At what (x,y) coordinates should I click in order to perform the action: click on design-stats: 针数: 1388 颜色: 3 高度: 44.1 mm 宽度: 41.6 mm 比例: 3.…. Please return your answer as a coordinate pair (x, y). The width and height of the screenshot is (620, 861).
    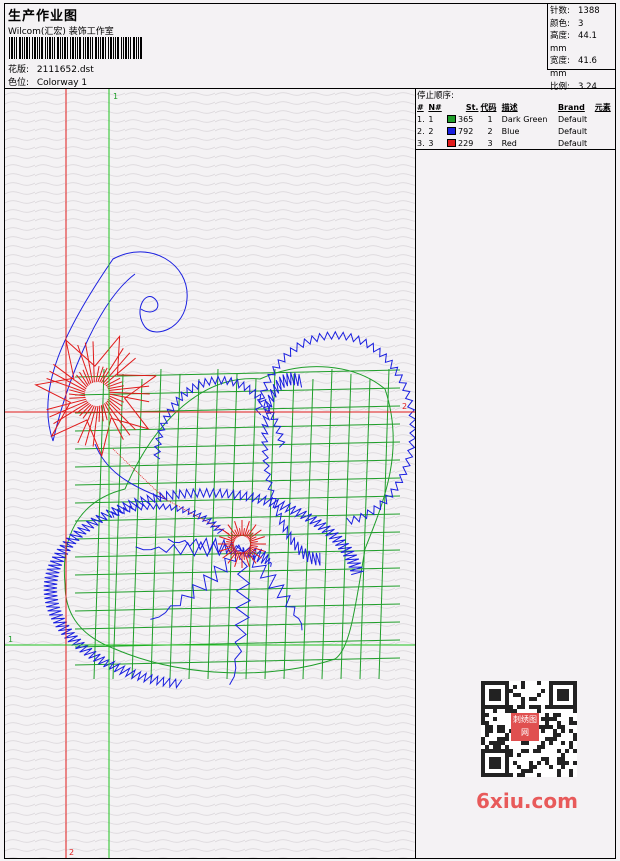
    Looking at the image, I should click on (581, 48).